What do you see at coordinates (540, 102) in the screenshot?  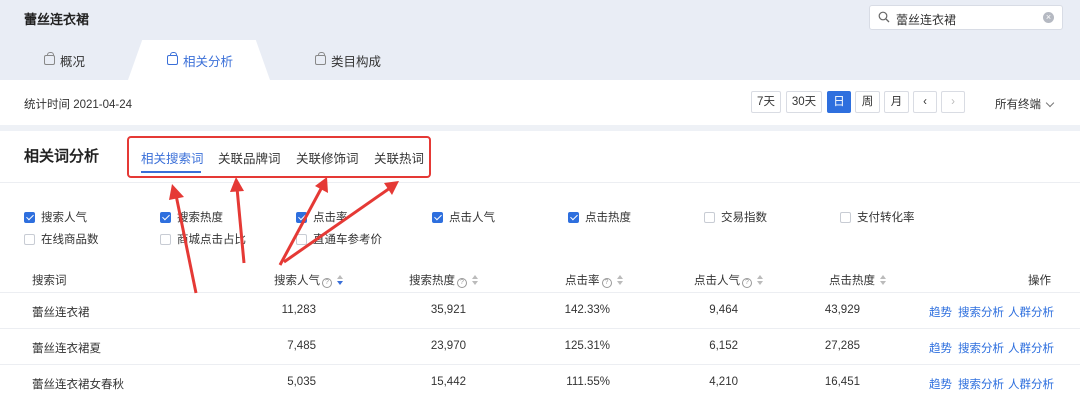 I see `date-bar: 统计时间 2021-04-24 7天 30天 日 周 月 ‹ › 所有终端` at bounding box center [540, 102].